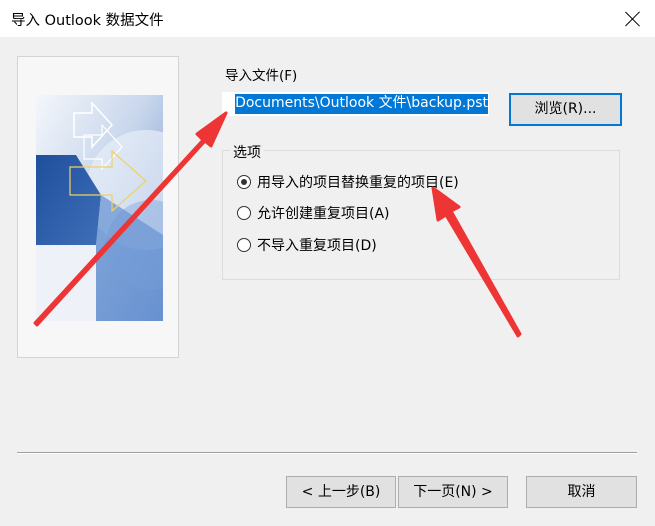 This screenshot has width=655, height=526. I want to click on option-replace-duplicates: 用导入的项目替换重复的项目(E), so click(348, 182).